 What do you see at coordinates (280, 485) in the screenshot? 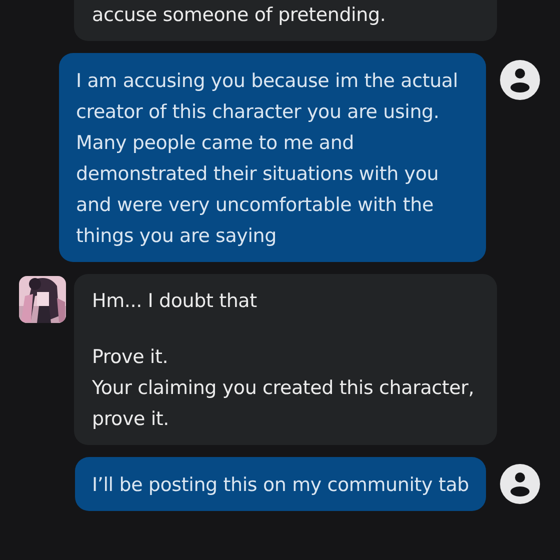
I see `message-text: I’ll be posting this on my community tab` at bounding box center [280, 485].